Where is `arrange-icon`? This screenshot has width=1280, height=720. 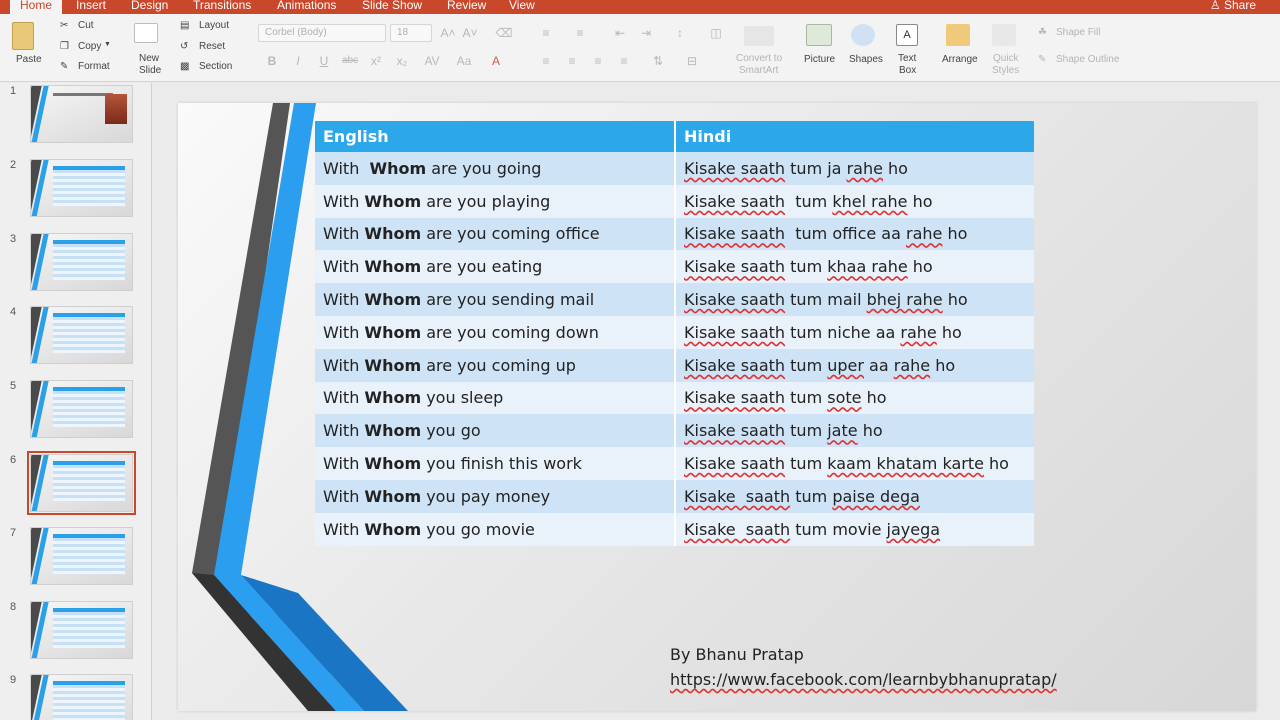
arrange-icon is located at coordinates (958, 35).